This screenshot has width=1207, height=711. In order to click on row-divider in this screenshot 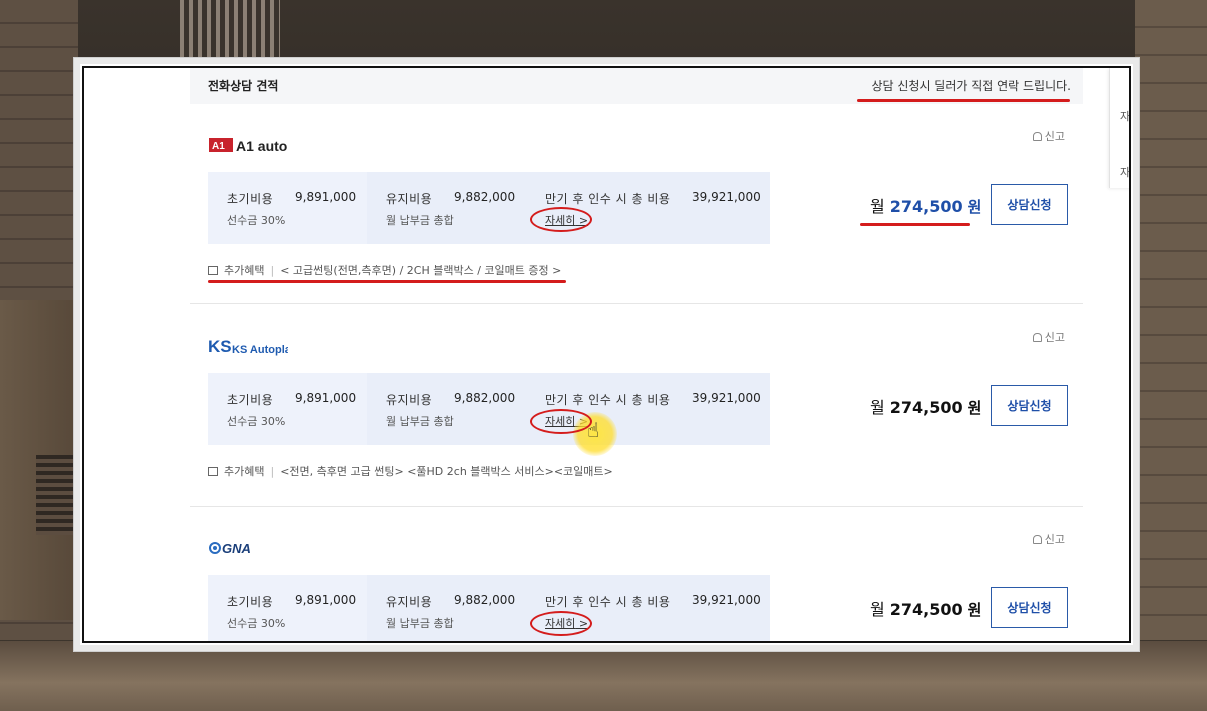, I will do `click(636, 303)`.